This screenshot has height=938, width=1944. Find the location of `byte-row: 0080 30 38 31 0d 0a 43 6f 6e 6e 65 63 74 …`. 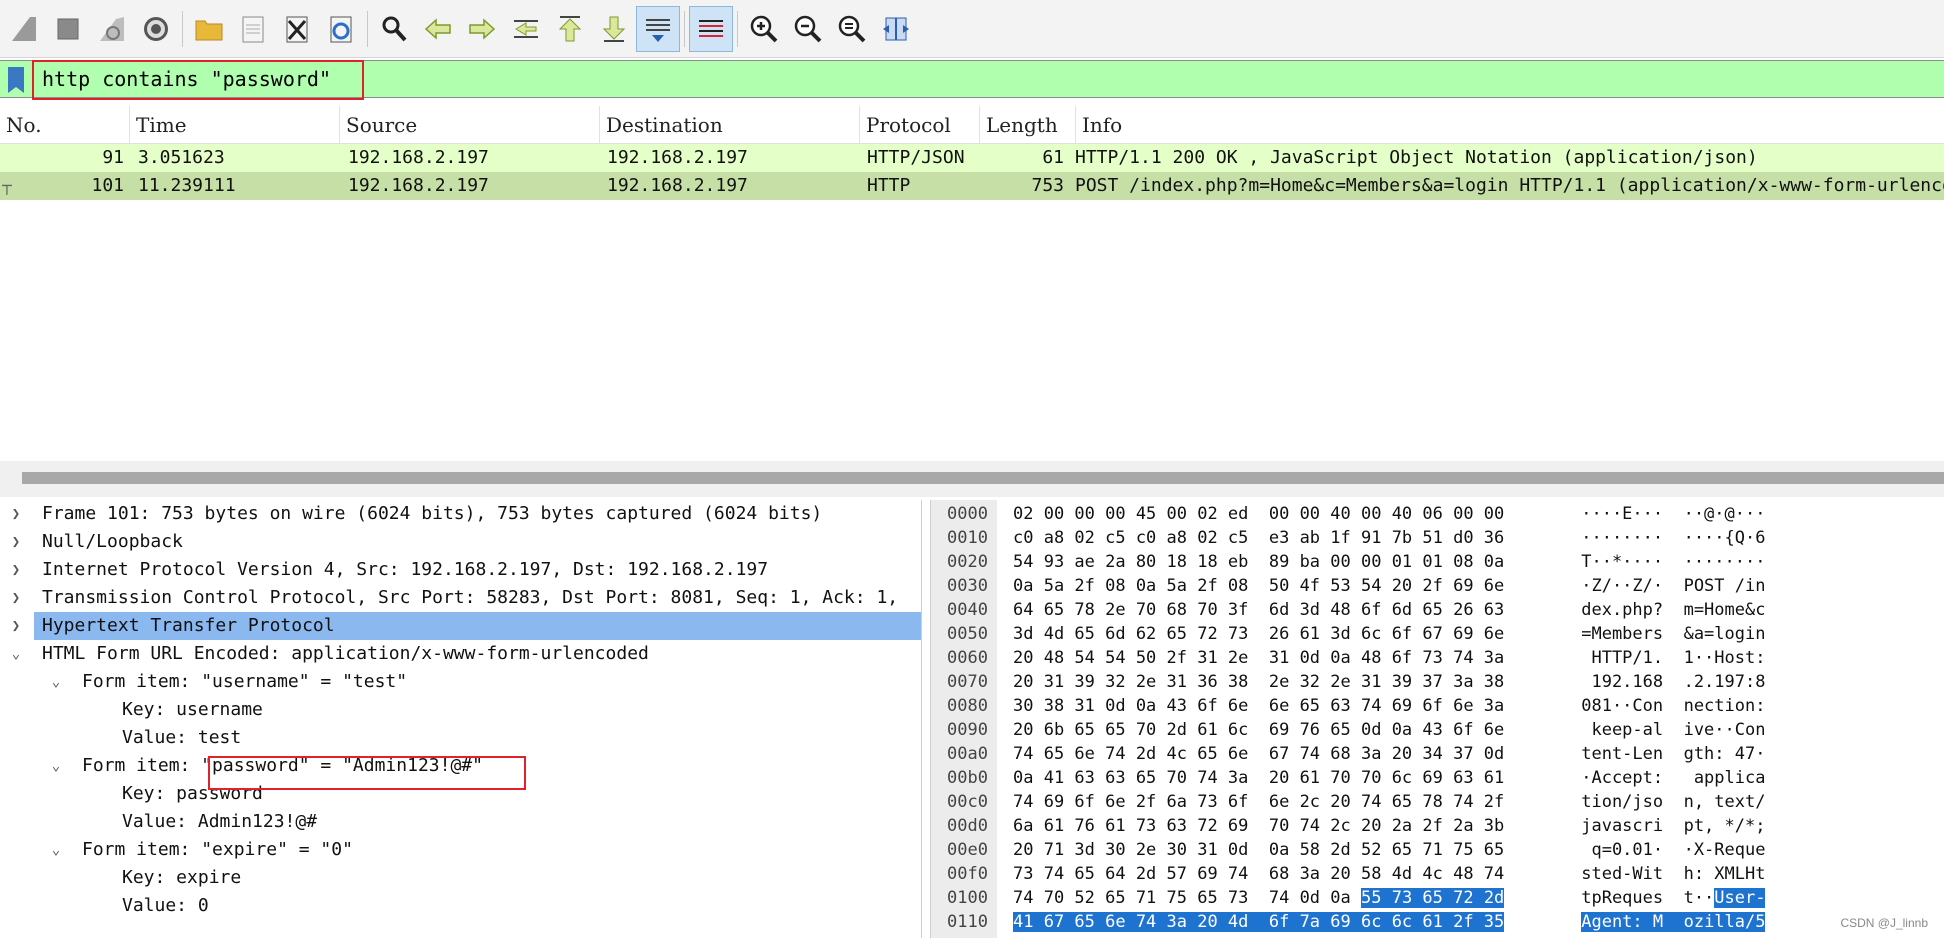

byte-row: 0080 30 38 31 0d 0a 43 6f 6e 6e 65 63 74 … is located at coordinates (1437, 706).